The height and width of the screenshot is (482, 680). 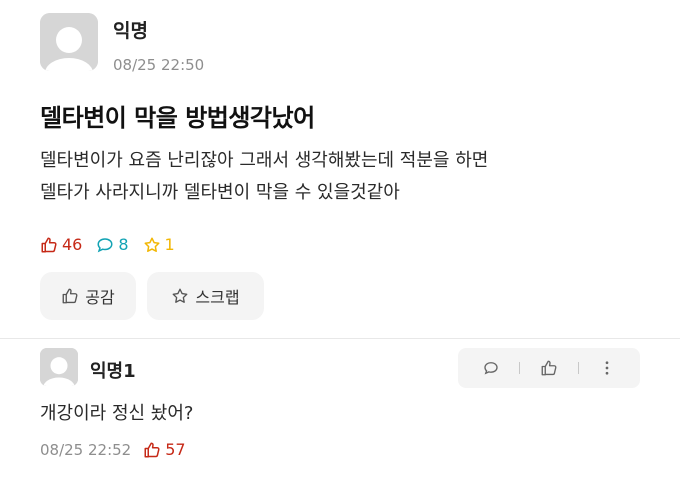 I want to click on post-avatar, so click(x=69, y=42).